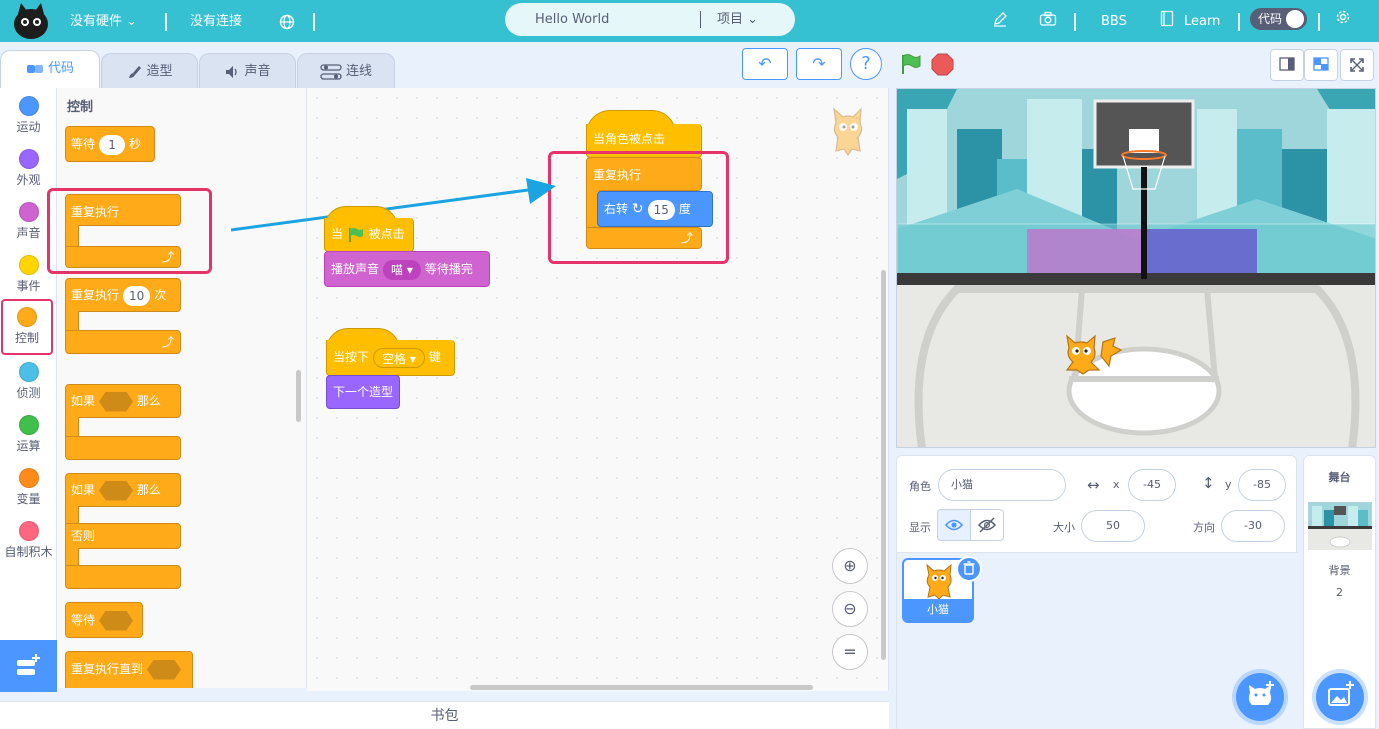 This screenshot has height=729, width=1379. I want to click on help-button: ?, so click(866, 64).